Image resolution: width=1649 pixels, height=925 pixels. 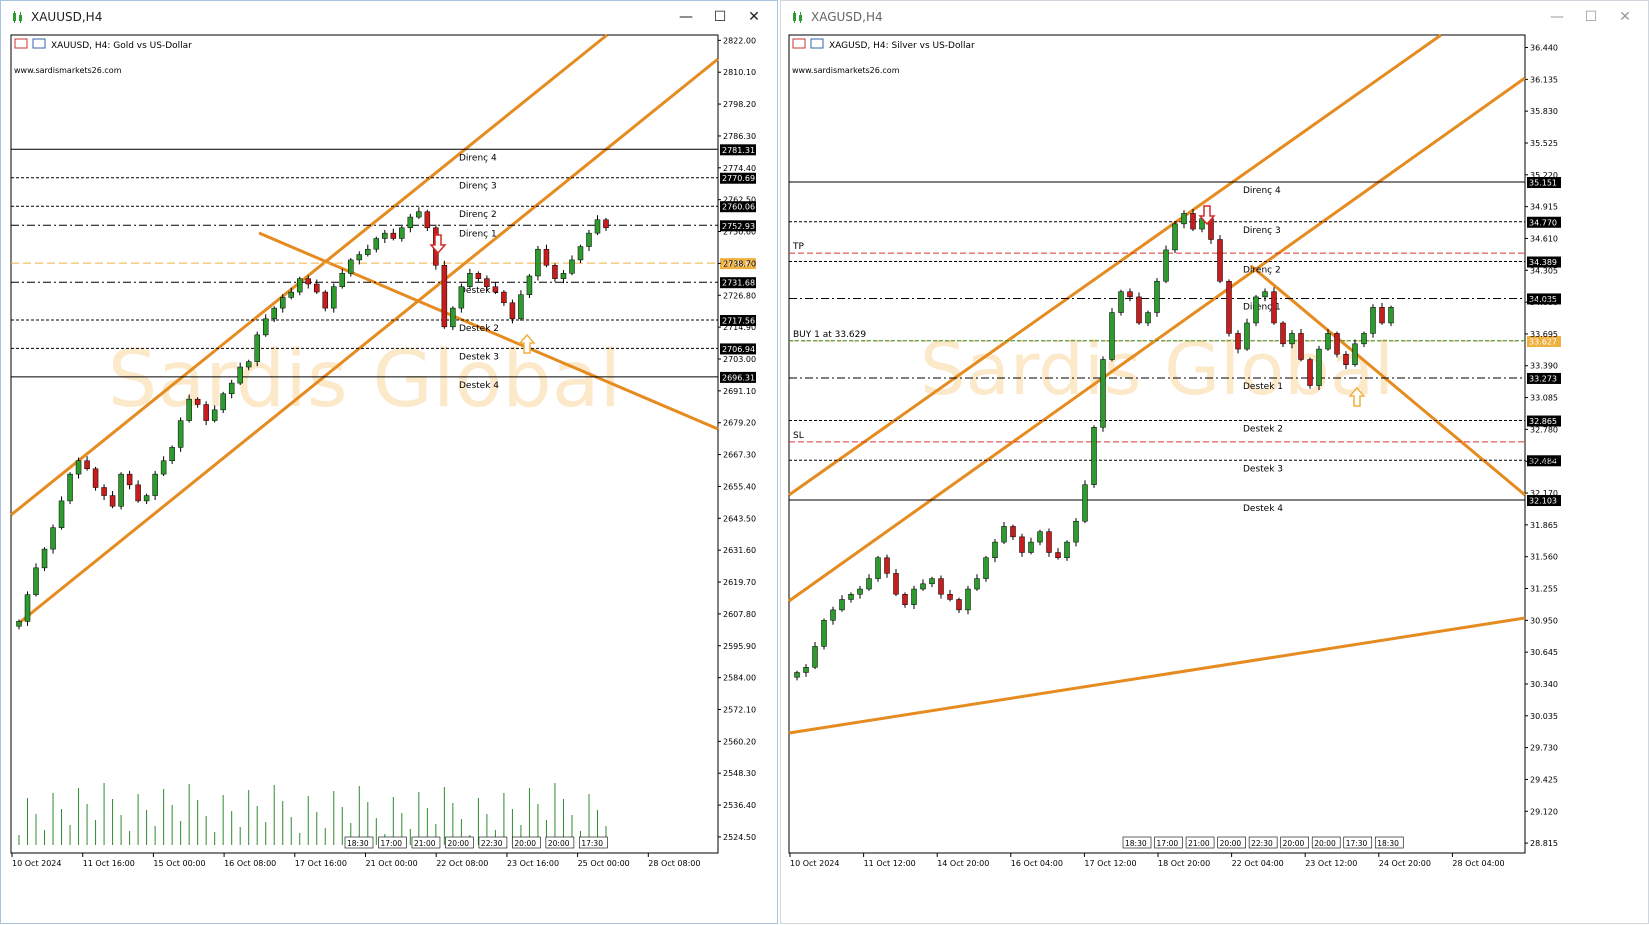 I want to click on level-label: Direnç 2, so click(x=478, y=215).